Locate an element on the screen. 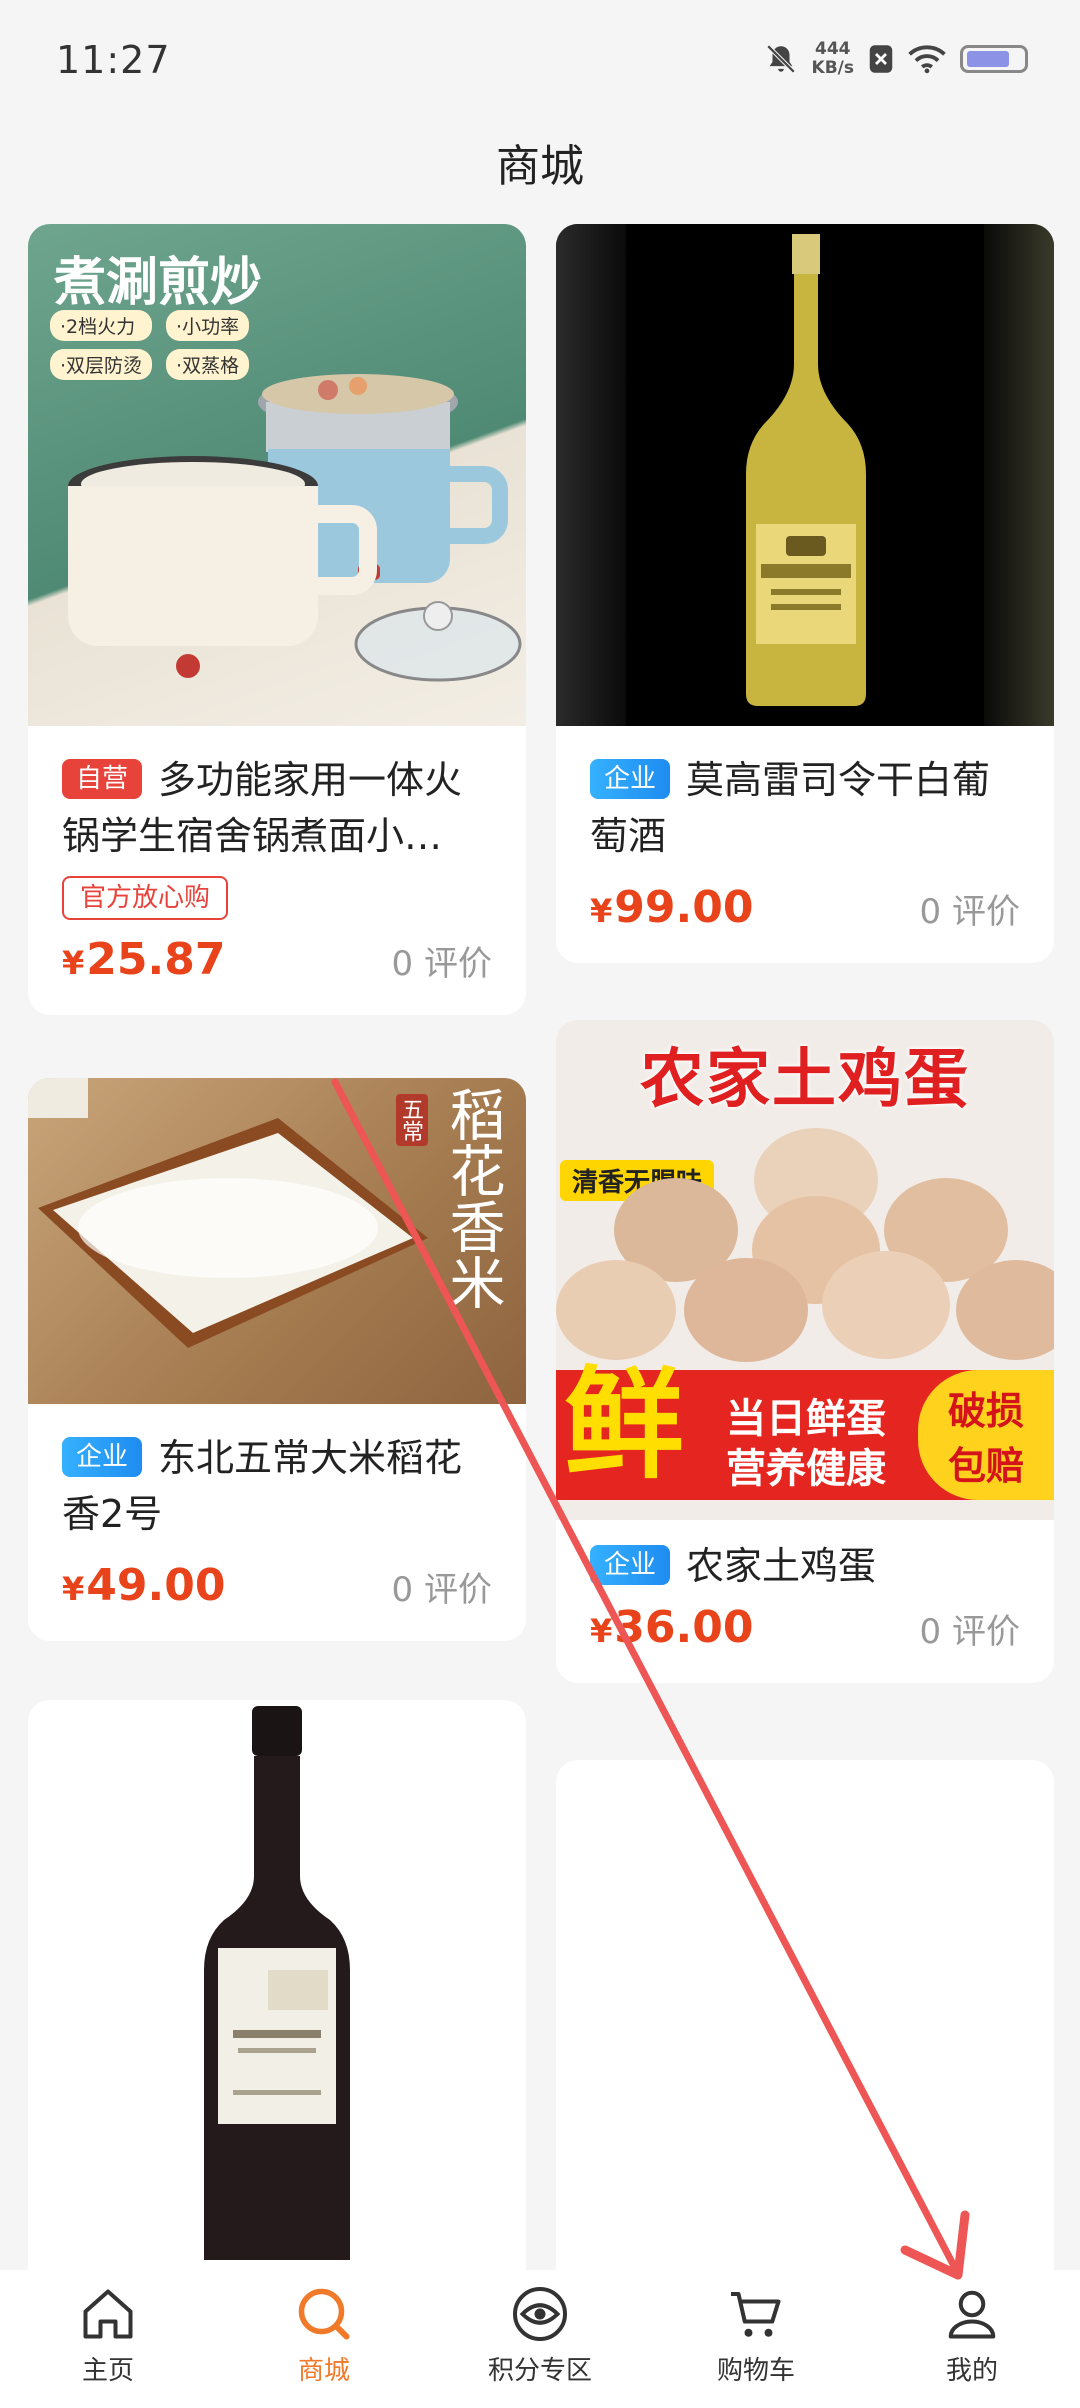  fresh-char: 鲜 is located at coordinates (624, 1425).